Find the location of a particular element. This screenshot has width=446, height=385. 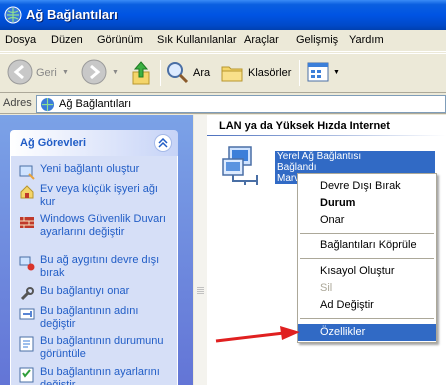

status-icon is located at coordinates (26, 344).